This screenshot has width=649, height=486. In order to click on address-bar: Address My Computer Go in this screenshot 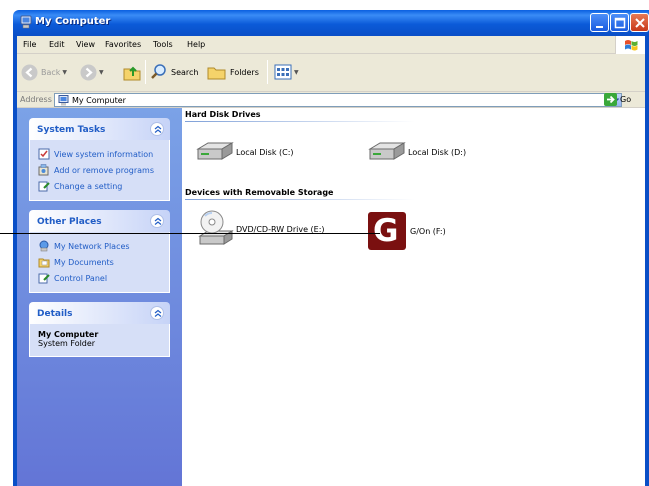, I will do `click(331, 100)`.